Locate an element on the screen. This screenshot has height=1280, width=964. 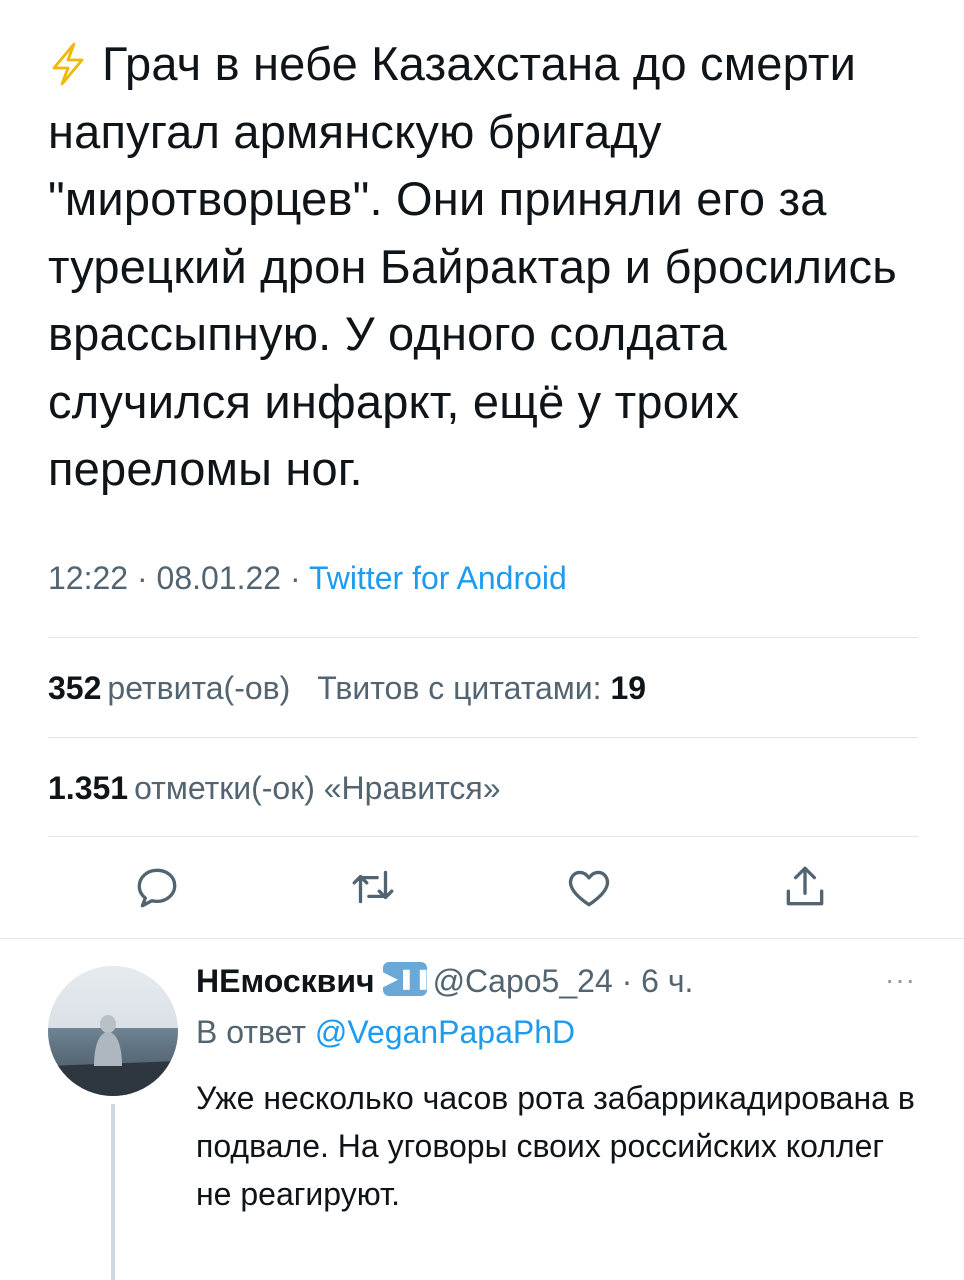
retweet-button is located at coordinates (373, 887).